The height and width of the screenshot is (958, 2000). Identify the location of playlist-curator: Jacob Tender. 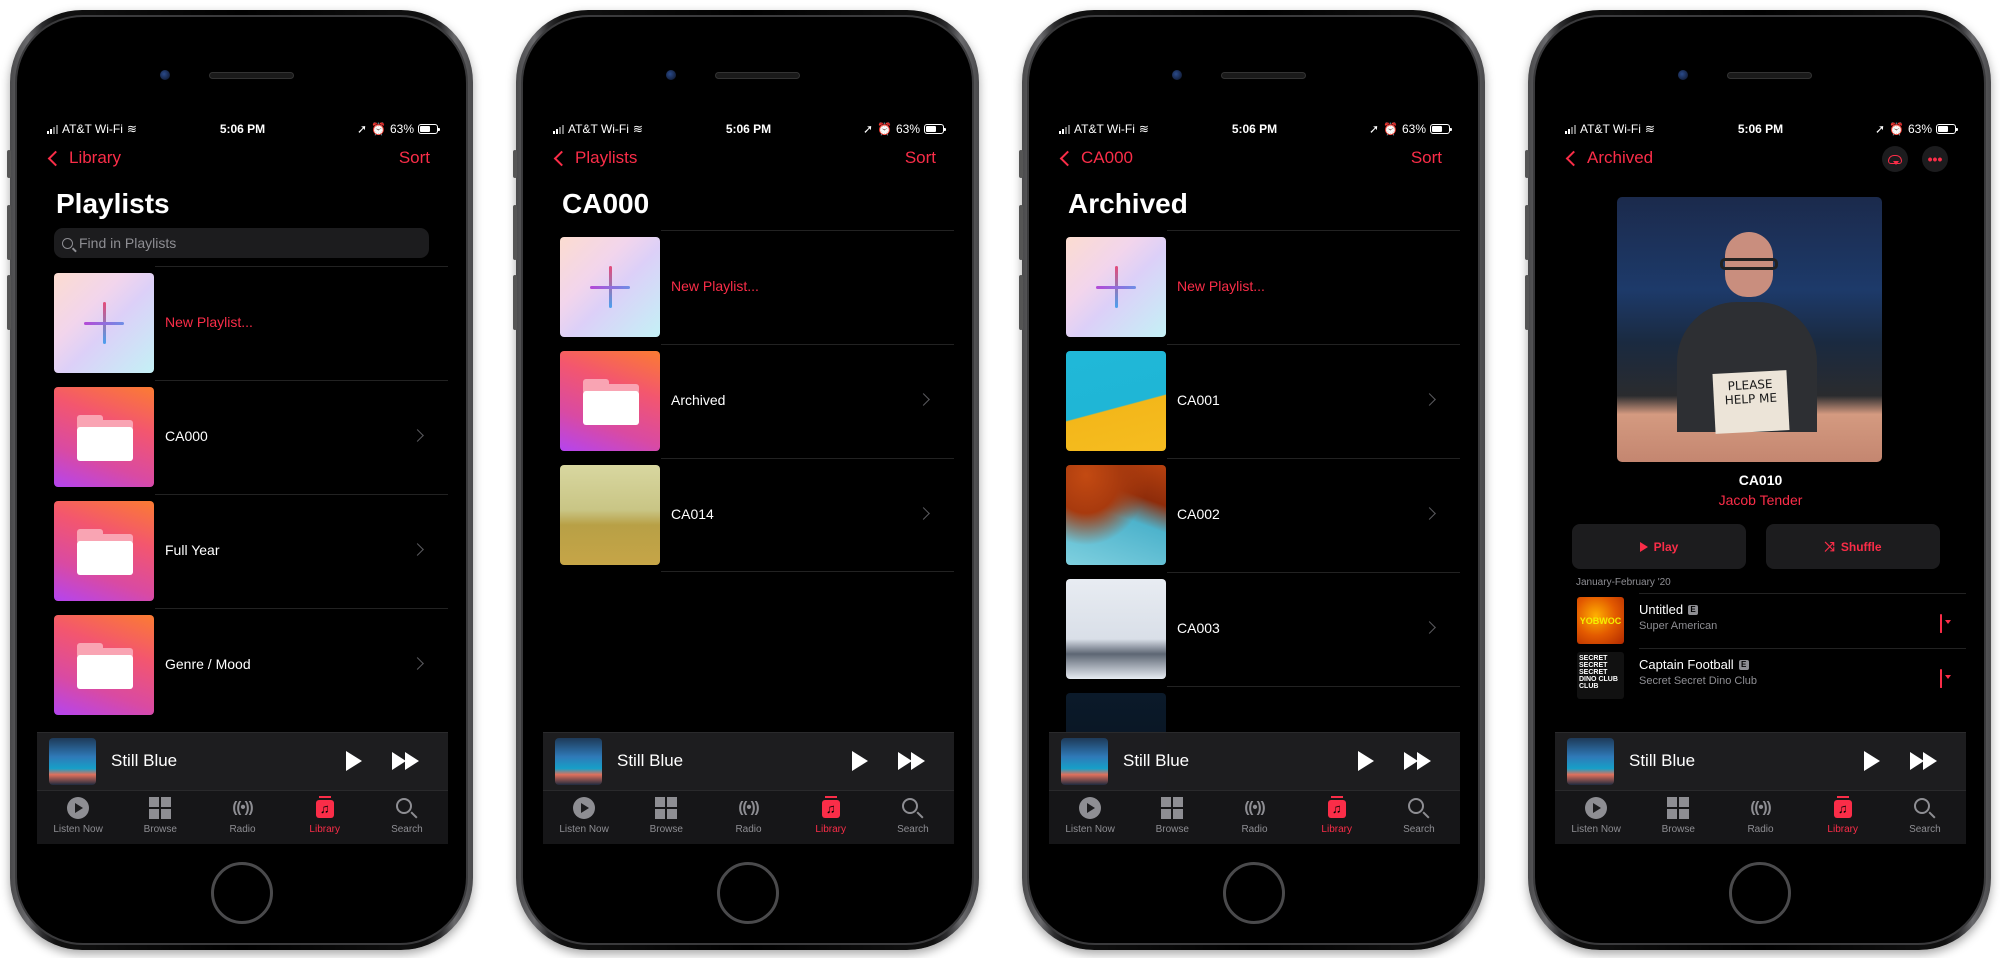
(1760, 500).